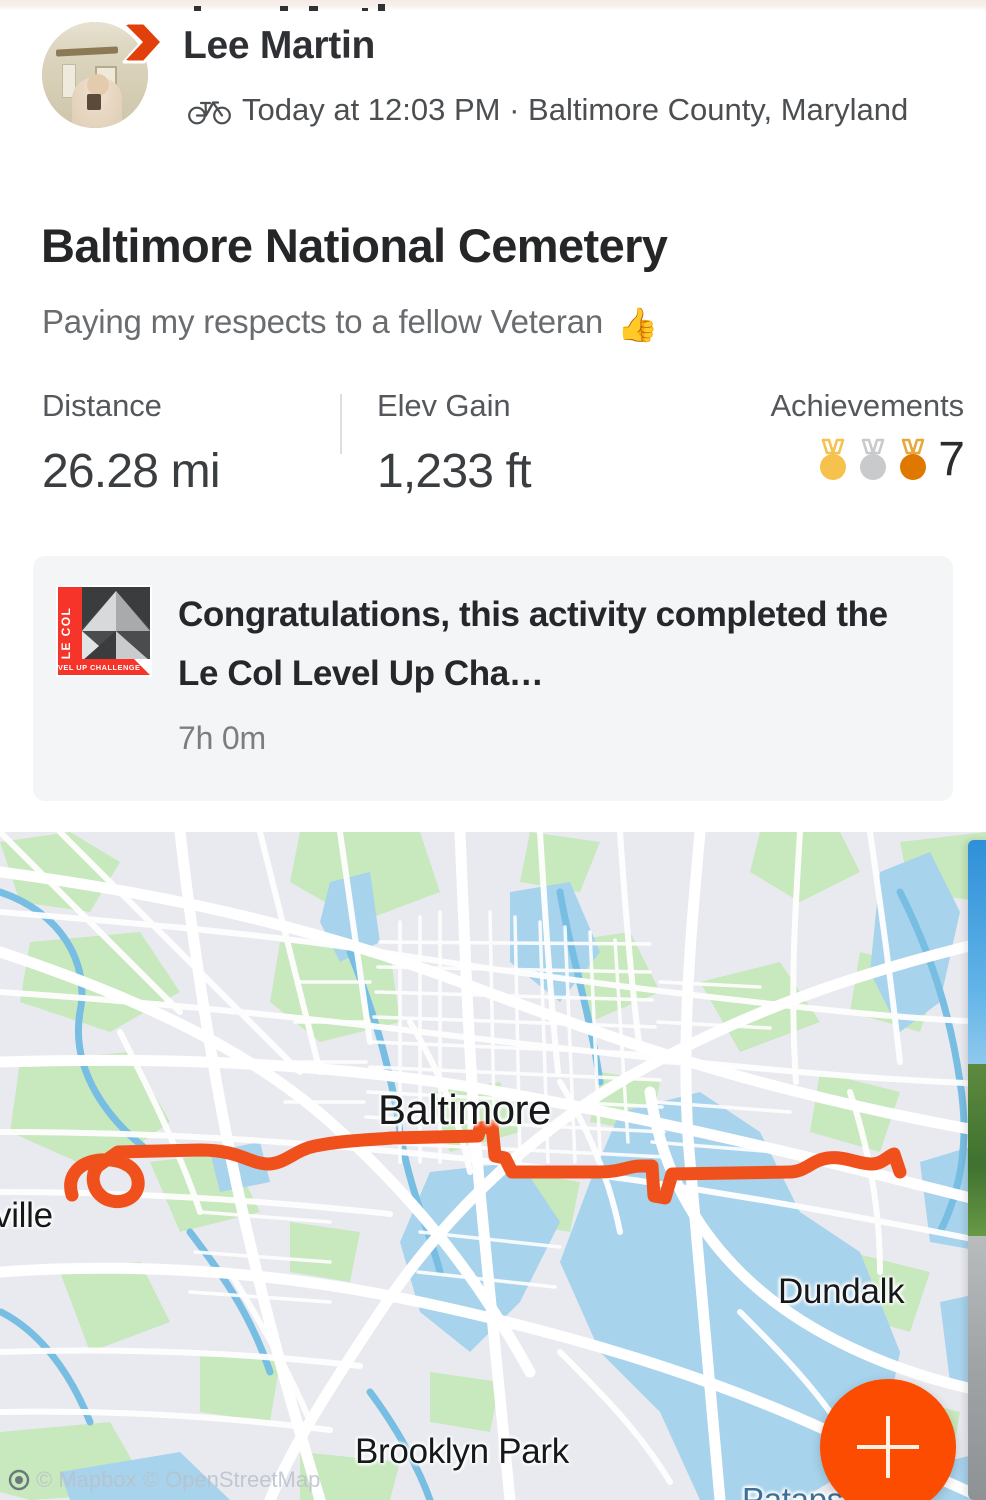 The width and height of the screenshot is (986, 1500). What do you see at coordinates (354, 245) in the screenshot?
I see `page-title: Baltimore National Cemetery` at bounding box center [354, 245].